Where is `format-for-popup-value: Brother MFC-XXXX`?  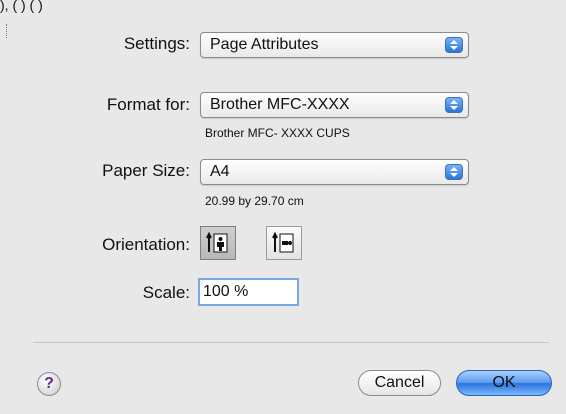
format-for-popup-value: Brother MFC-XXXX is located at coordinates (280, 104).